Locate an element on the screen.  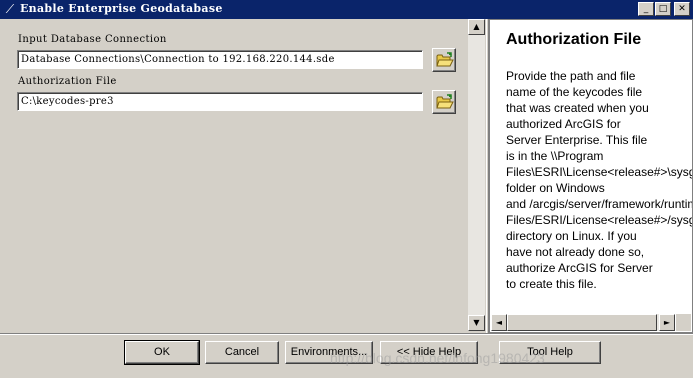
scroll-thumb is located at coordinates (582, 322).